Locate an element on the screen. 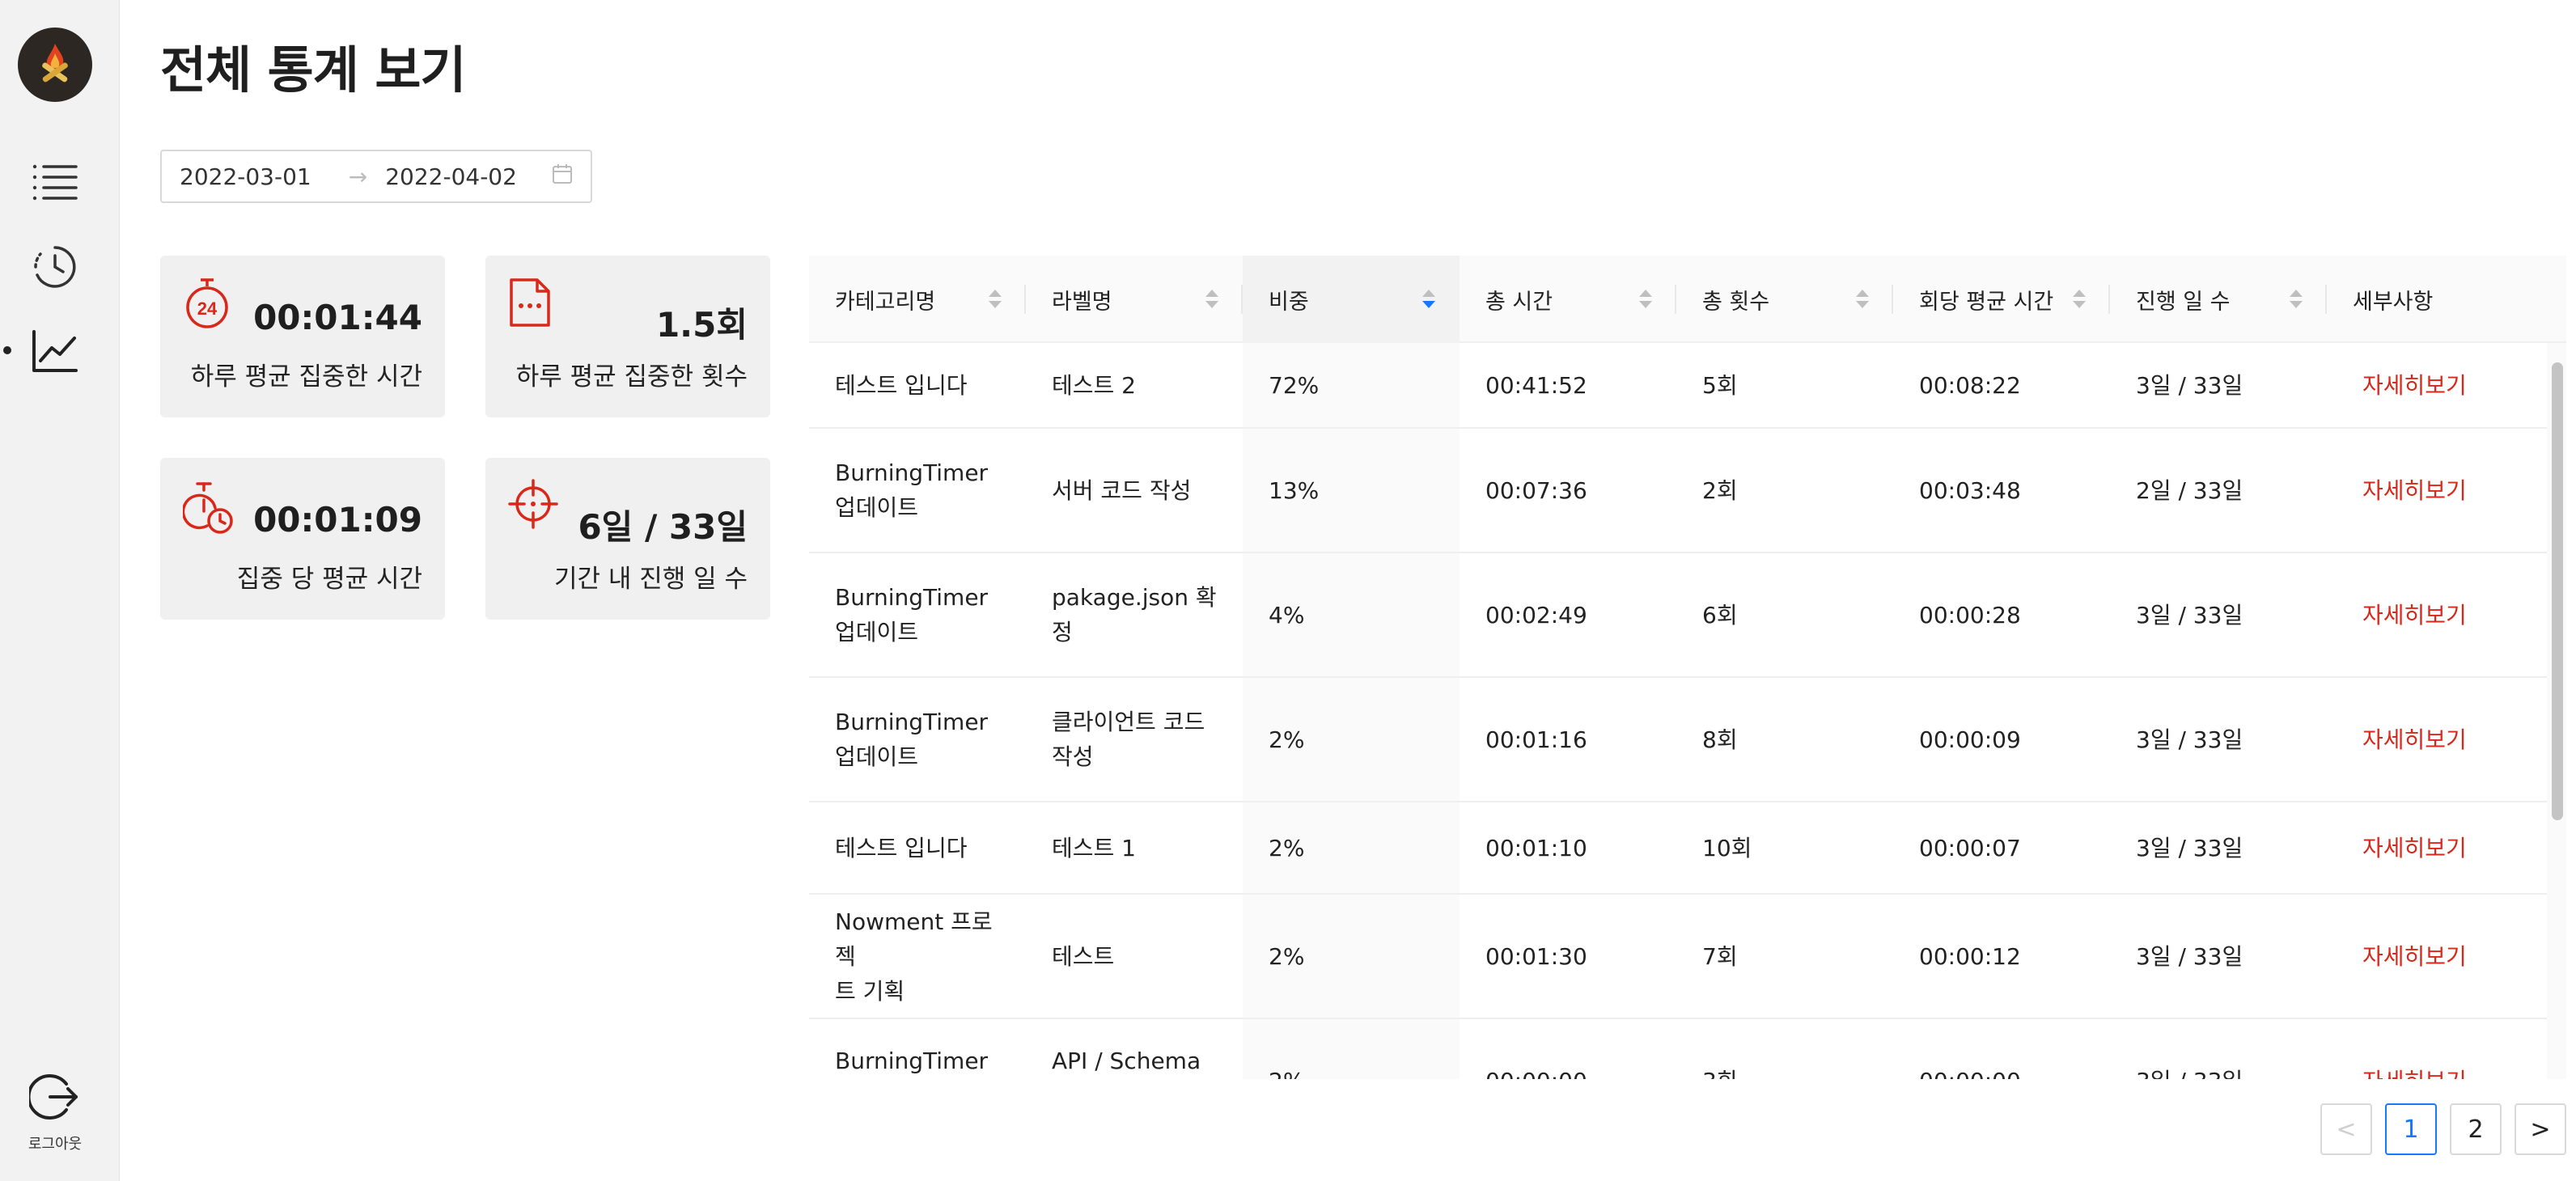 This screenshot has width=2576, height=1181. line-chart-icon is located at coordinates (55, 351).